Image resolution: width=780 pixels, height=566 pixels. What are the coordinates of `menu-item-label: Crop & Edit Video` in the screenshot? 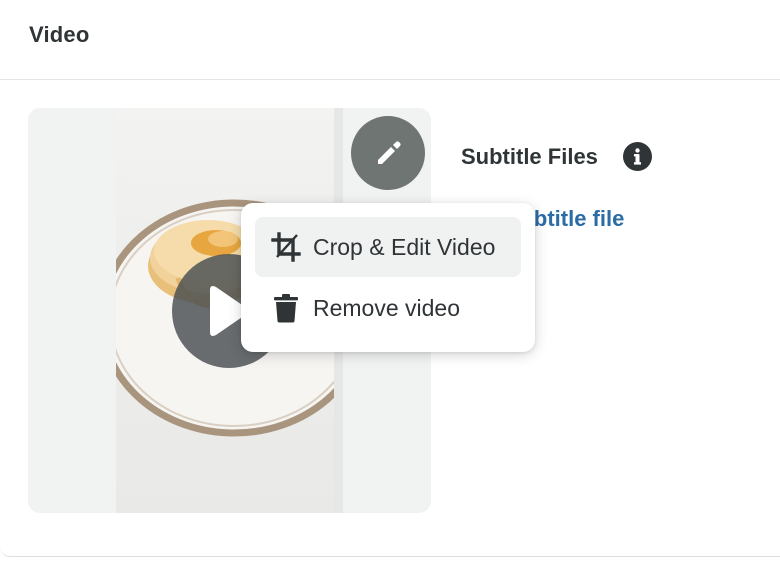 It's located at (404, 246).